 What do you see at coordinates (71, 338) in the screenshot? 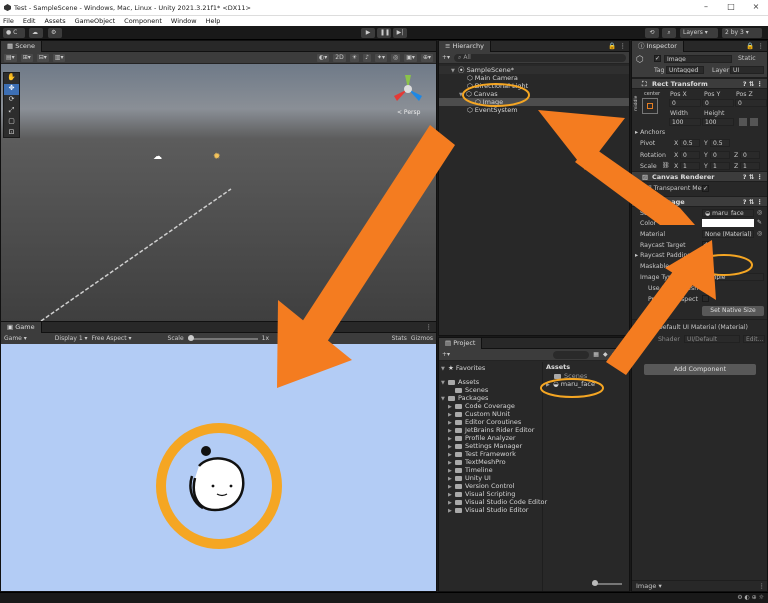
I see `display-dropdown: Display 1 ▾` at bounding box center [71, 338].